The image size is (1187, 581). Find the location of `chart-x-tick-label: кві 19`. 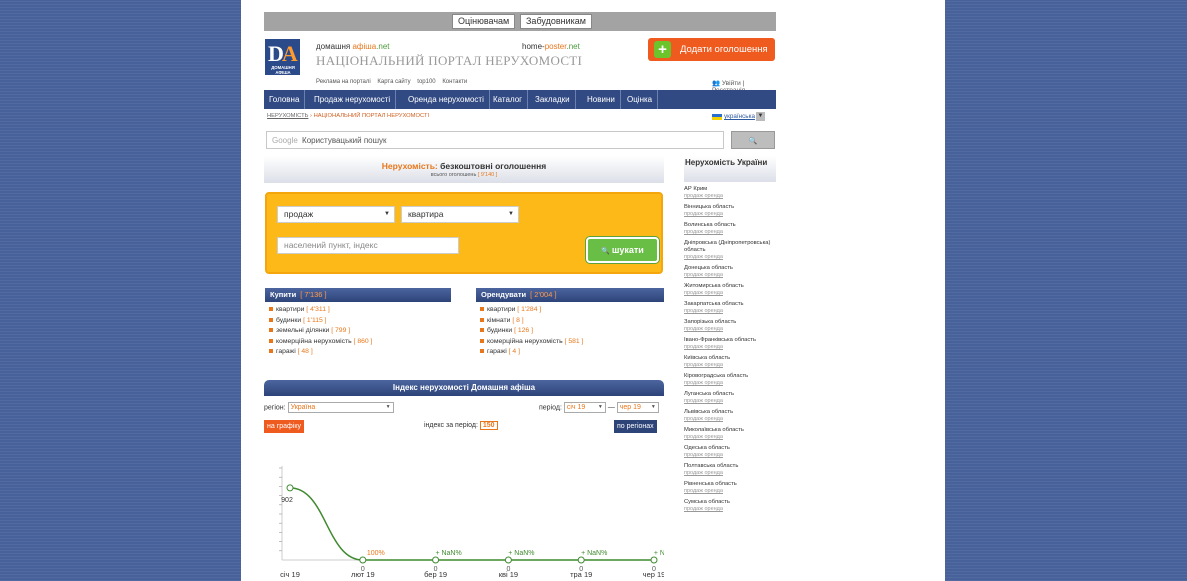

chart-x-tick-label: кві 19 is located at coordinates (508, 574).